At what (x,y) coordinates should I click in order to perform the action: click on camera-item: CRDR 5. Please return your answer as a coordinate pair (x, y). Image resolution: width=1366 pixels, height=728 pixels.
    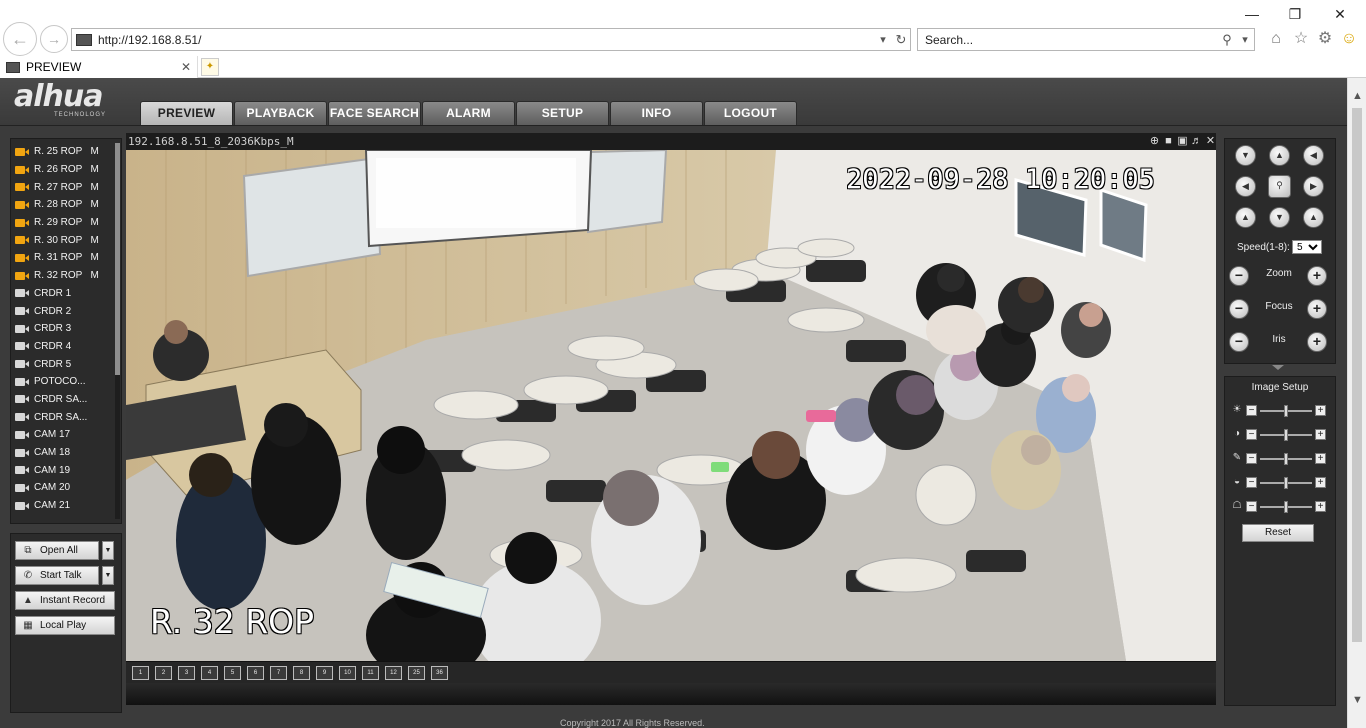
    Looking at the image, I should click on (65, 364).